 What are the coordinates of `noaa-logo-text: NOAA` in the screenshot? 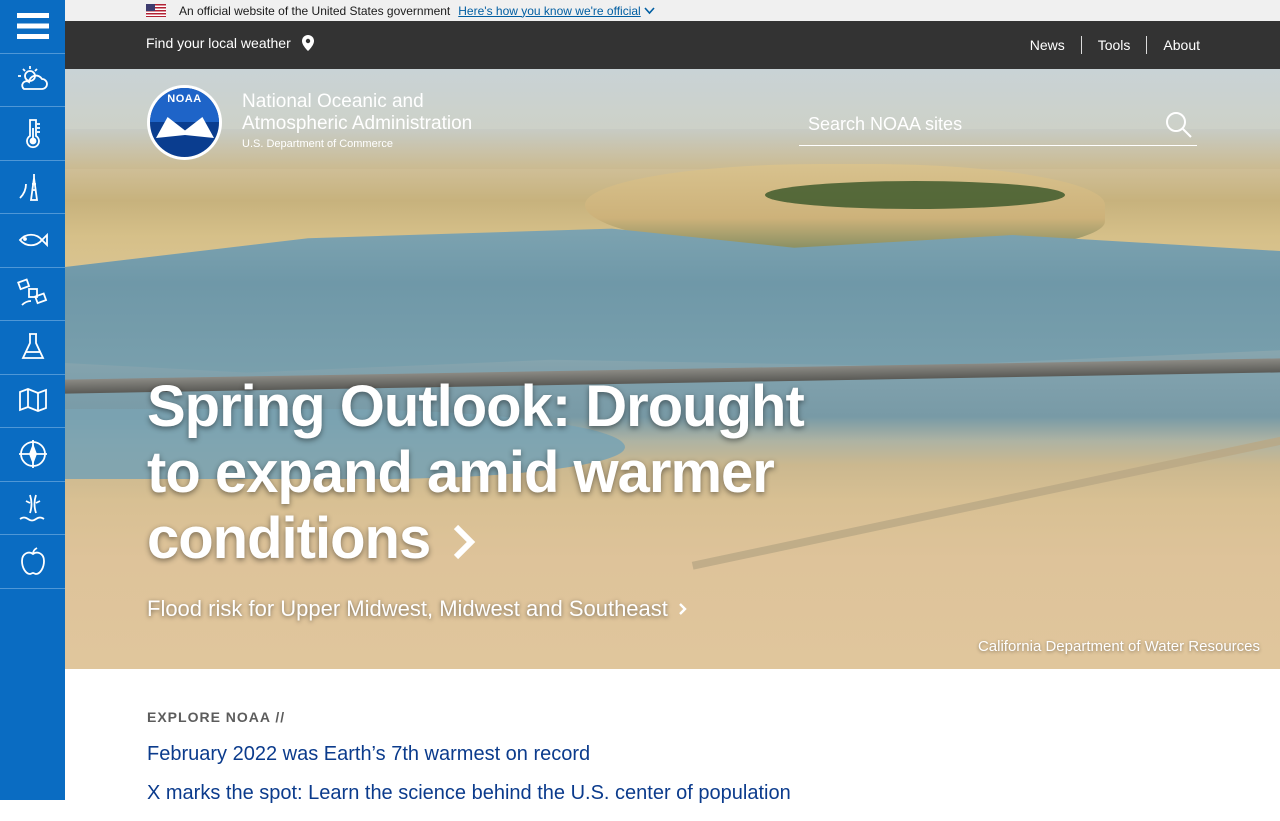 It's located at (184, 99).